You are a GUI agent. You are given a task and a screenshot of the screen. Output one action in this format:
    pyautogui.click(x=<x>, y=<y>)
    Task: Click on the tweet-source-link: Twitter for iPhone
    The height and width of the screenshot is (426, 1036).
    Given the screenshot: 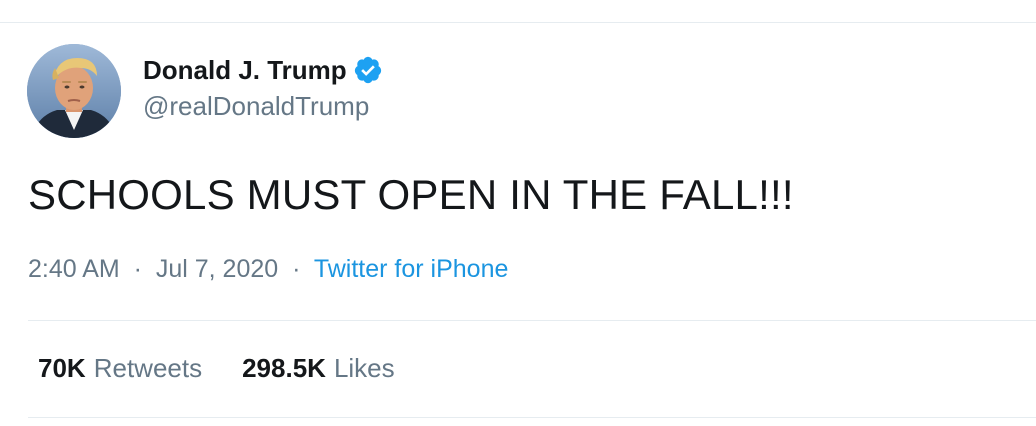 What is the action you would take?
    pyautogui.click(x=411, y=269)
    